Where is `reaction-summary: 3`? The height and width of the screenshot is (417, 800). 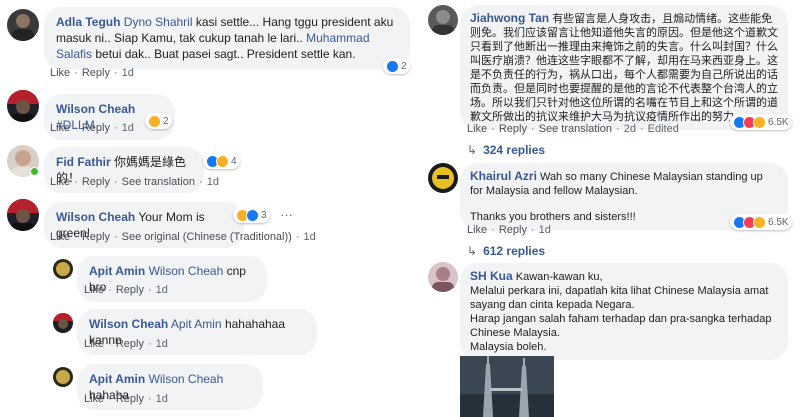 reaction-summary: 3 is located at coordinates (251, 215).